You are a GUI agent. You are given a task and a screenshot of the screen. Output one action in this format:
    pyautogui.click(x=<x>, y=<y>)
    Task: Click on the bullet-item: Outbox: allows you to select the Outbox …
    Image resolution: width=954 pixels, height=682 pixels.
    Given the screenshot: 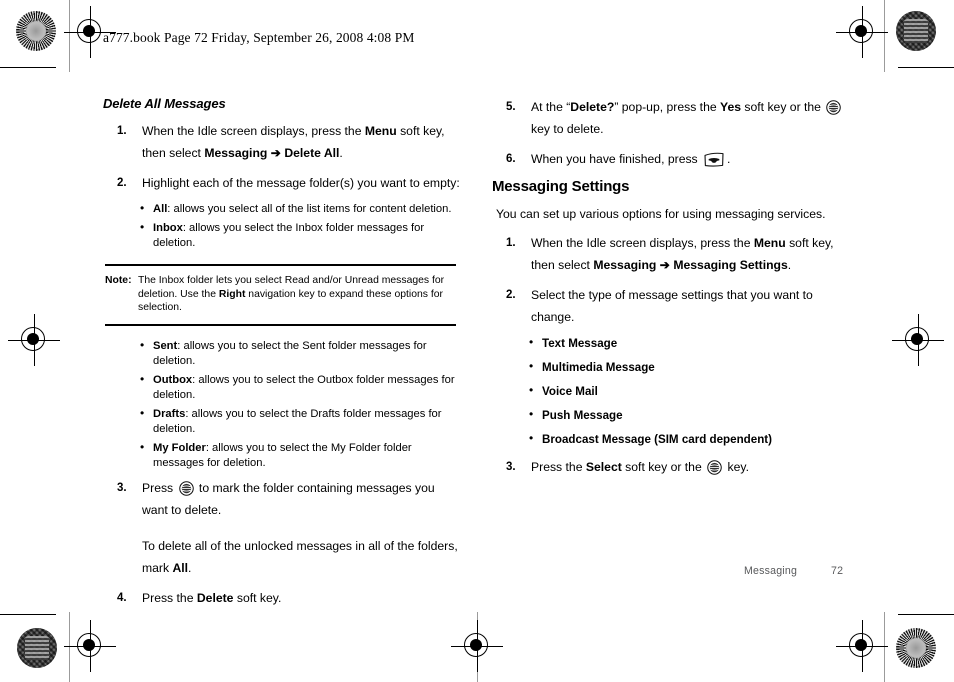 What is the action you would take?
    pyautogui.click(x=301, y=387)
    